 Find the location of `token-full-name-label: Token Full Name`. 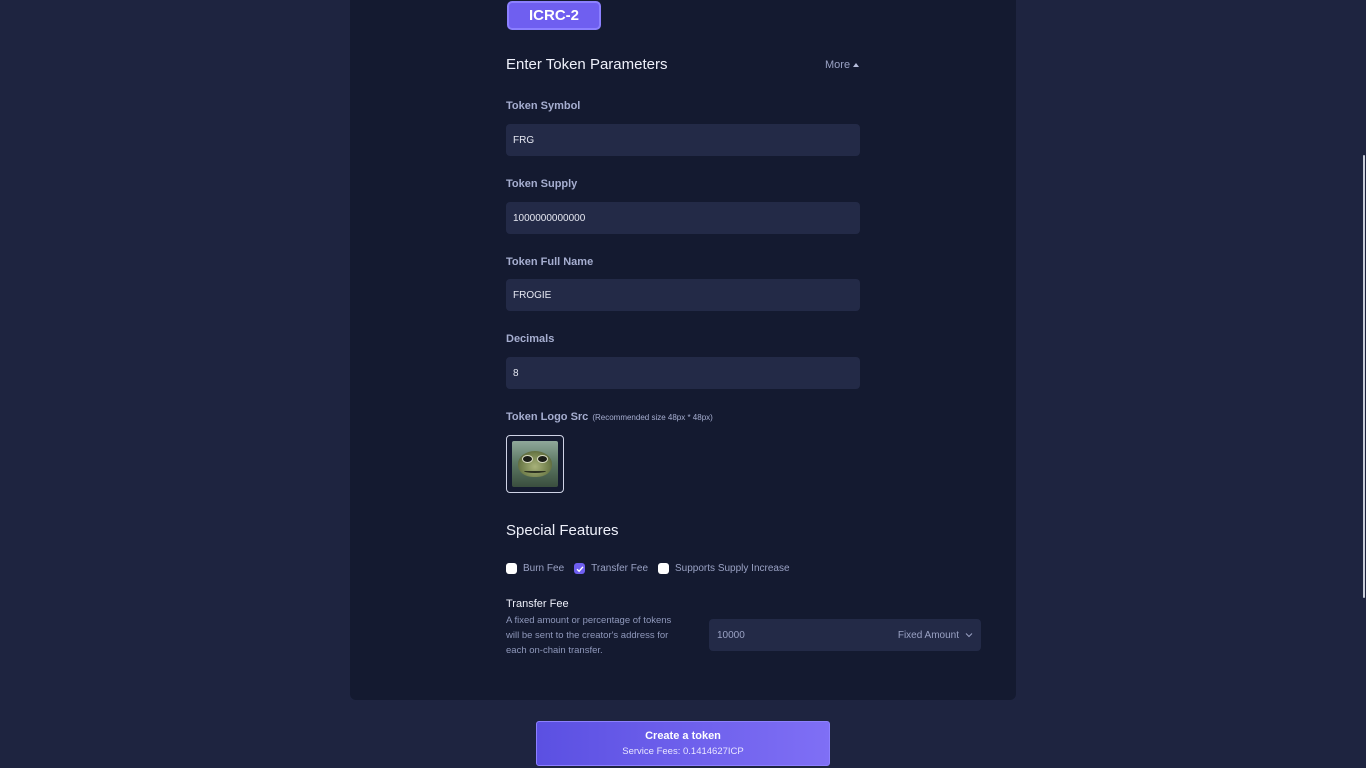

token-full-name-label: Token Full Name is located at coordinates (550, 262).